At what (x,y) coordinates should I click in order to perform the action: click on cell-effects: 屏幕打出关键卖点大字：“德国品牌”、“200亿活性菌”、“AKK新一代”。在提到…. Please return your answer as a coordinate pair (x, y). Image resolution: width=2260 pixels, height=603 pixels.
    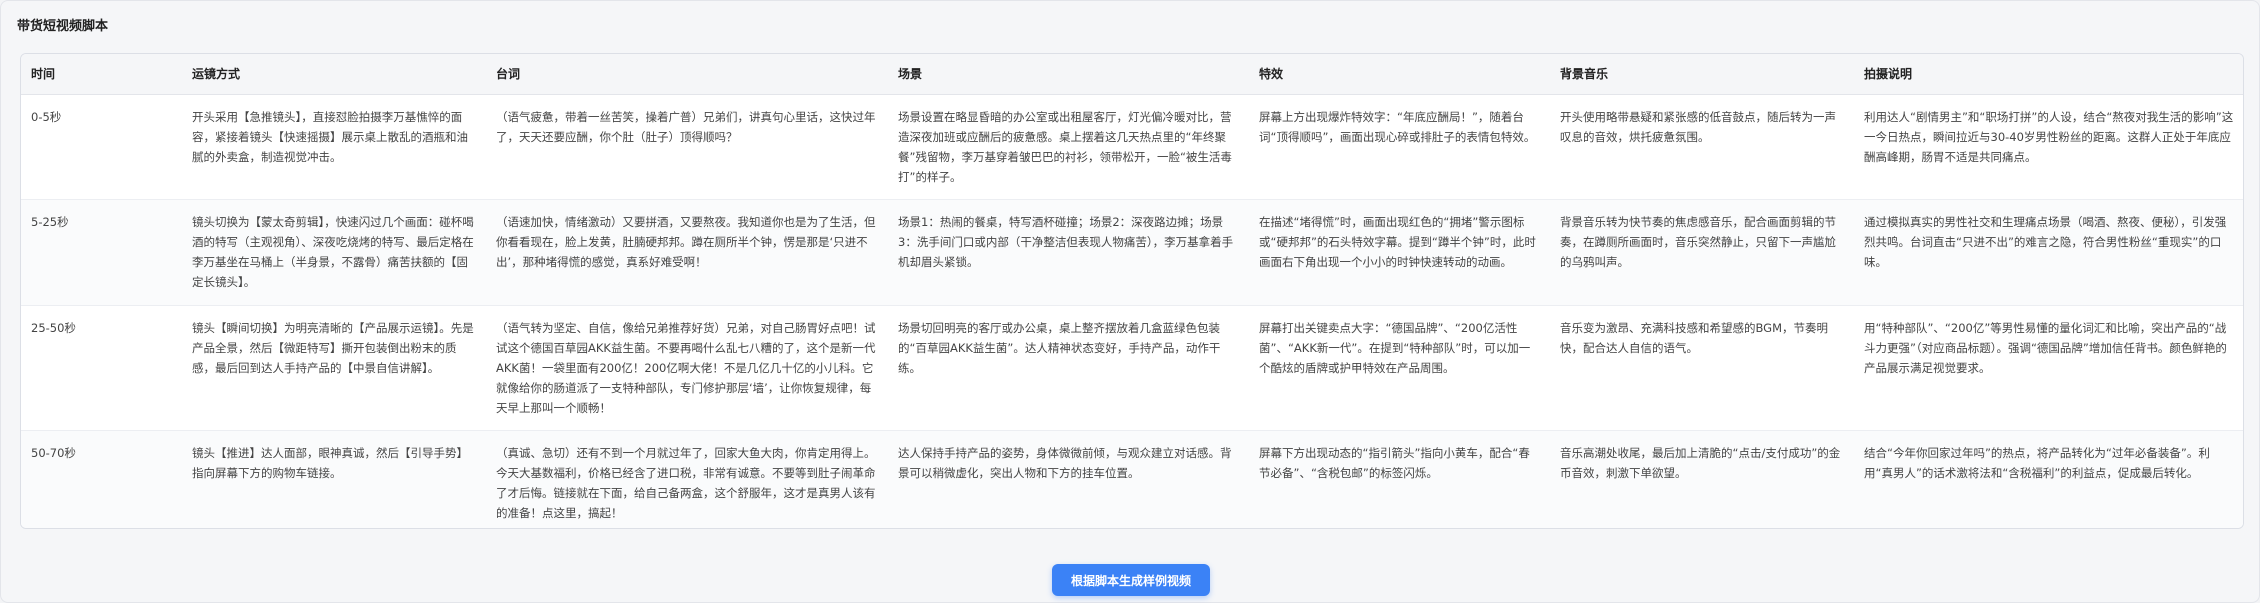
    Looking at the image, I should click on (1399, 368).